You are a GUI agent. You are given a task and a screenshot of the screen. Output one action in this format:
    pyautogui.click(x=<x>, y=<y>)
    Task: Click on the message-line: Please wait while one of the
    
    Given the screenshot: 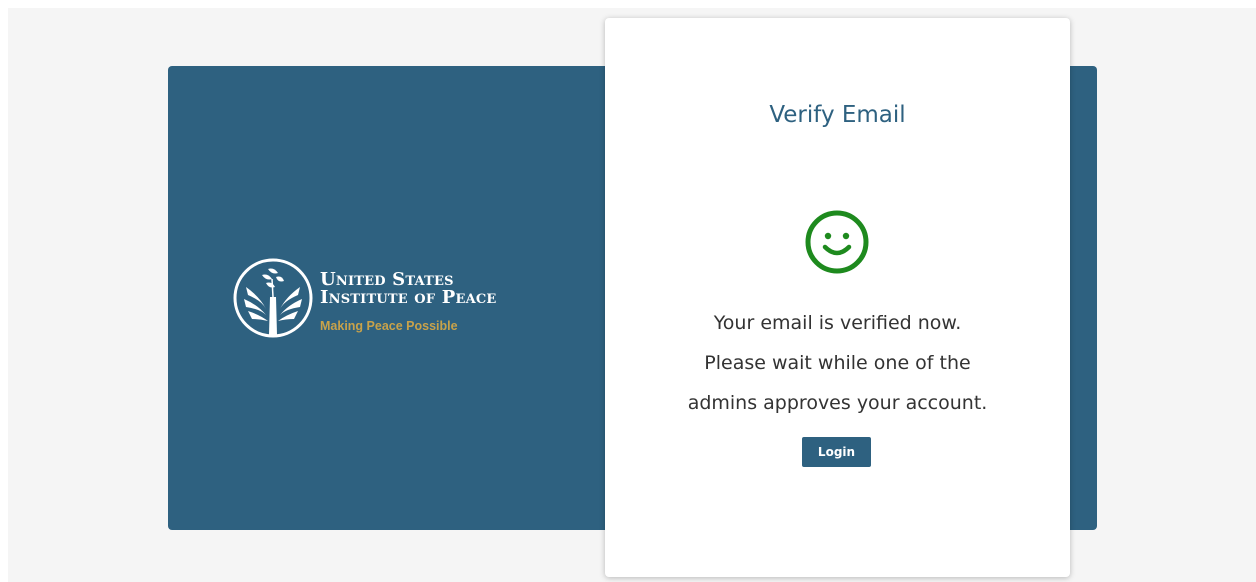 What is the action you would take?
    pyautogui.click(x=837, y=363)
    